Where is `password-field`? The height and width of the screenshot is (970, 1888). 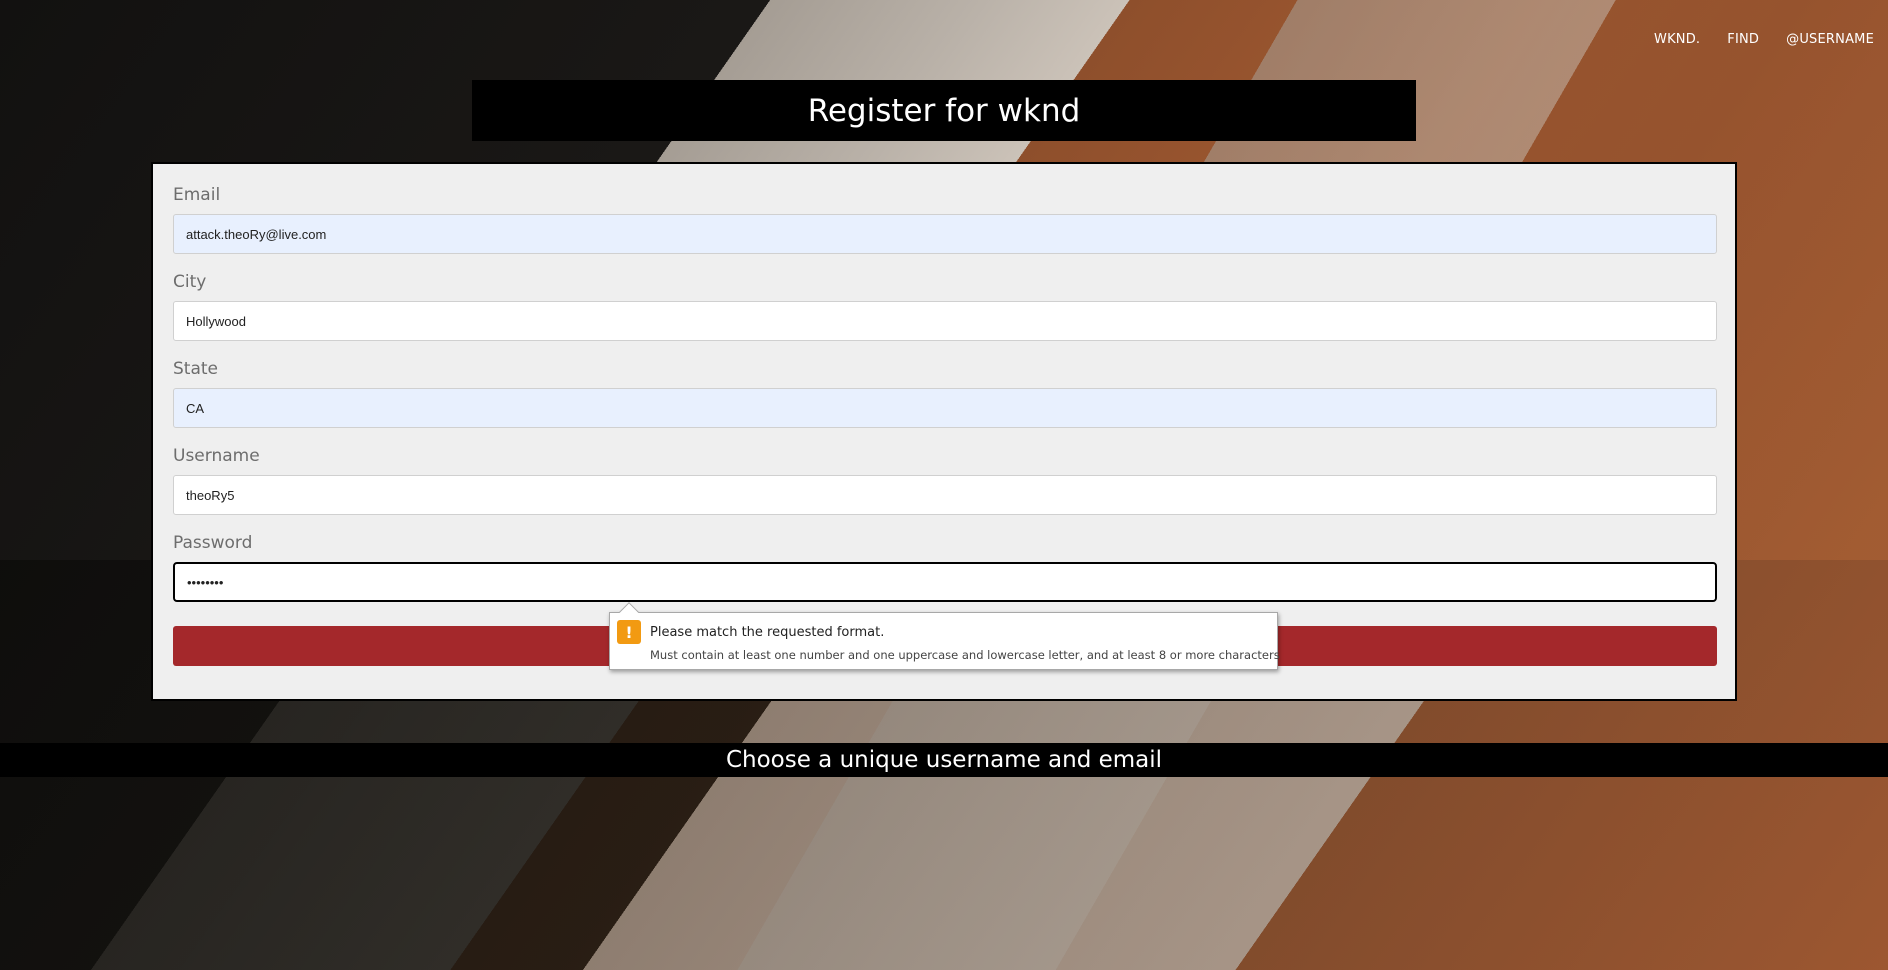
password-field is located at coordinates (945, 582).